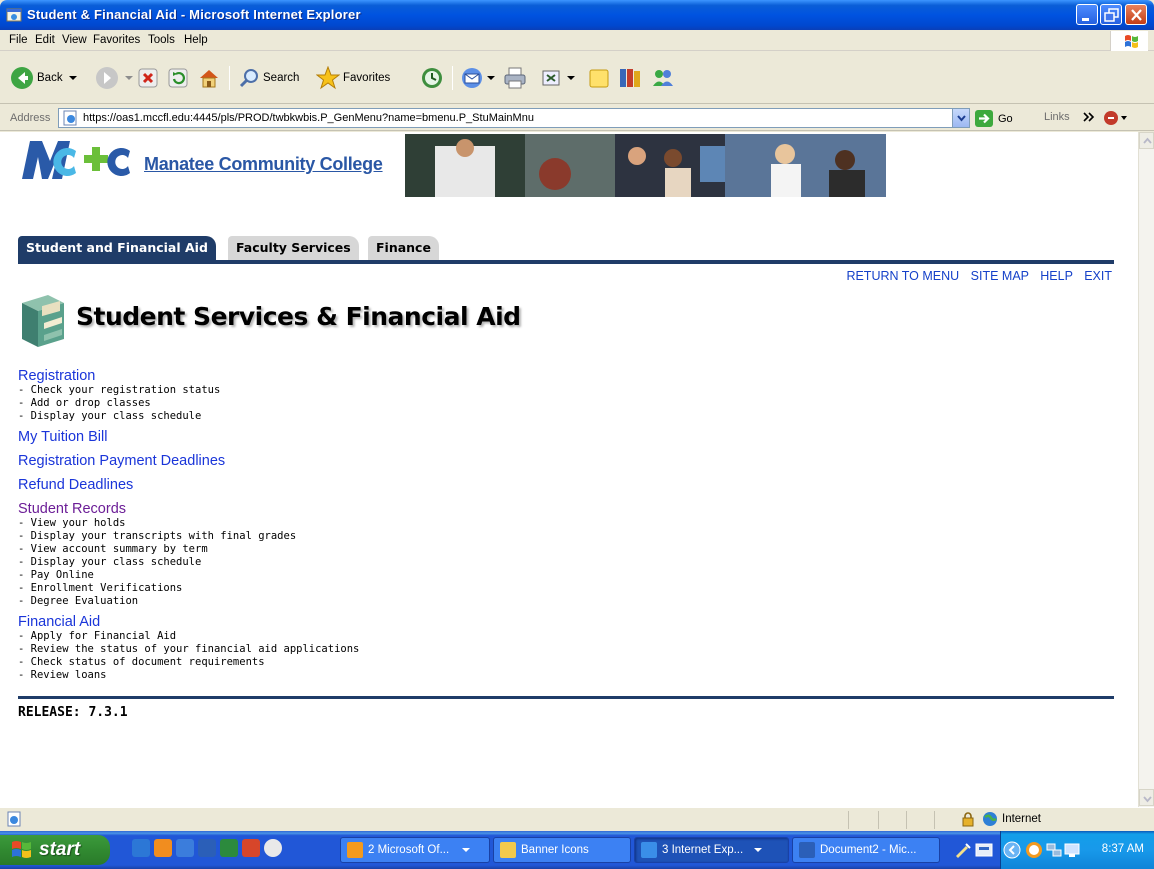  Describe the element at coordinates (1056, 276) in the screenshot. I see `help-link: HELP` at that location.